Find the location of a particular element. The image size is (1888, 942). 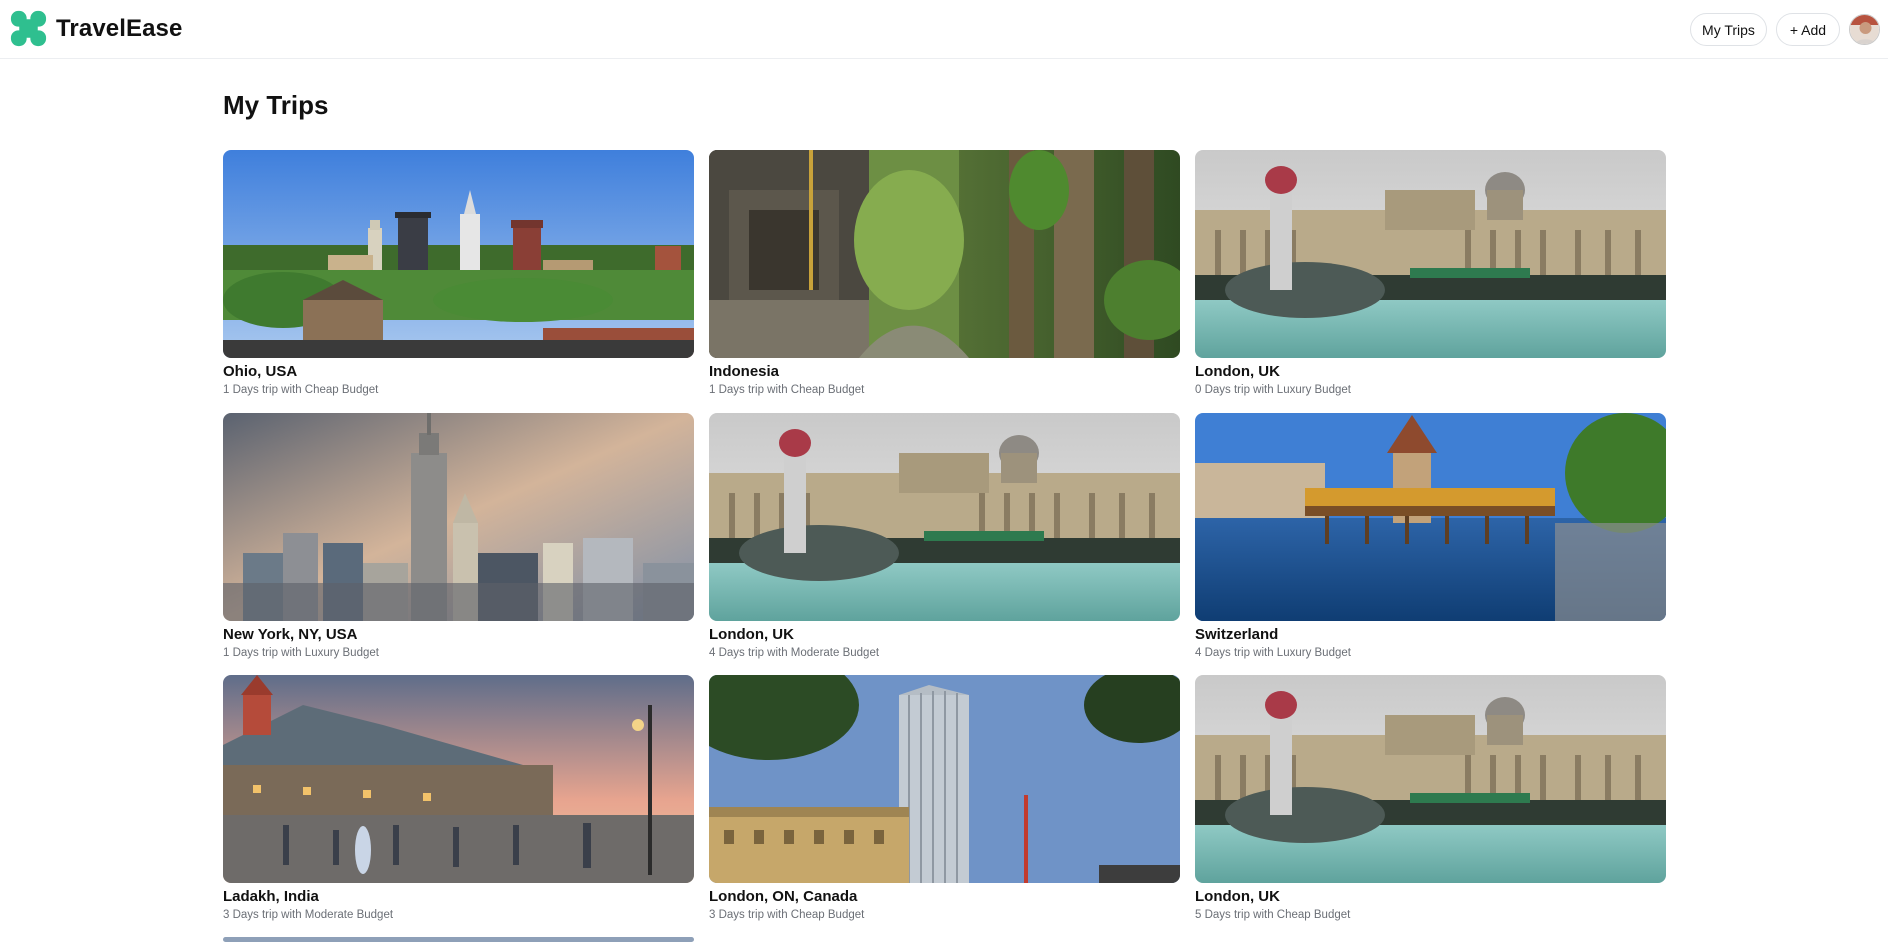

modern-tower-photo is located at coordinates (944, 779).